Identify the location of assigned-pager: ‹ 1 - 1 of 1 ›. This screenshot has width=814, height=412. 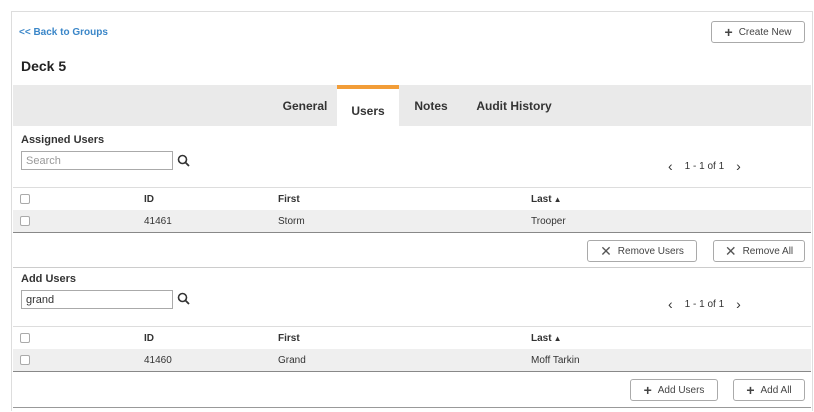
(704, 166).